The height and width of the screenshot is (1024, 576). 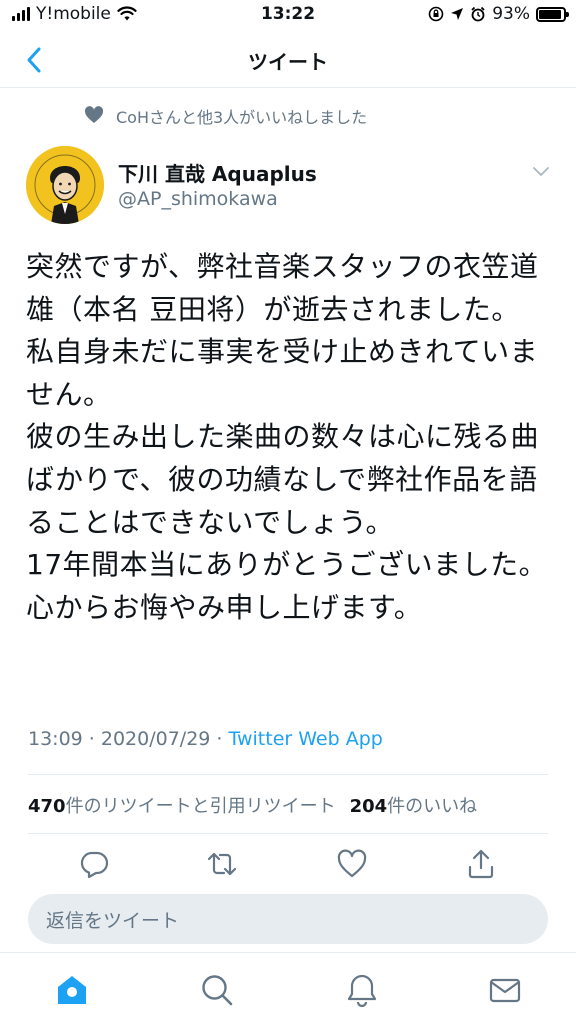 I want to click on retweets-stat: 470件のリツイートと引用リツイート, so click(x=182, y=805).